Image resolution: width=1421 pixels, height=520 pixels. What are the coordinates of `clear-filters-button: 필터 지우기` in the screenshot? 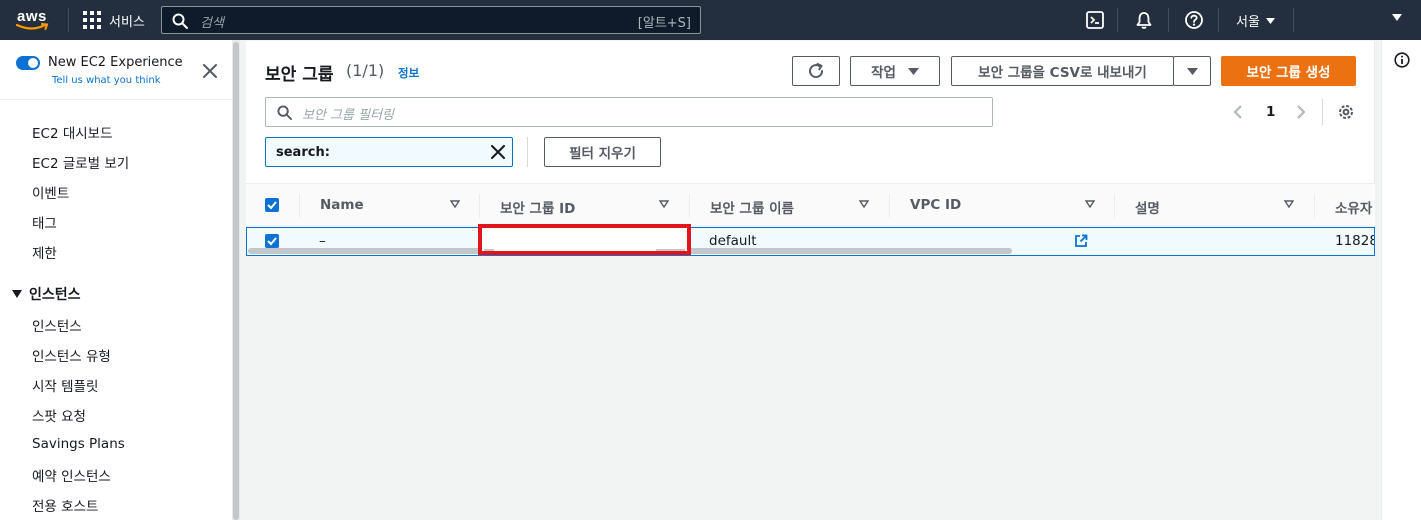 It's located at (602, 152).